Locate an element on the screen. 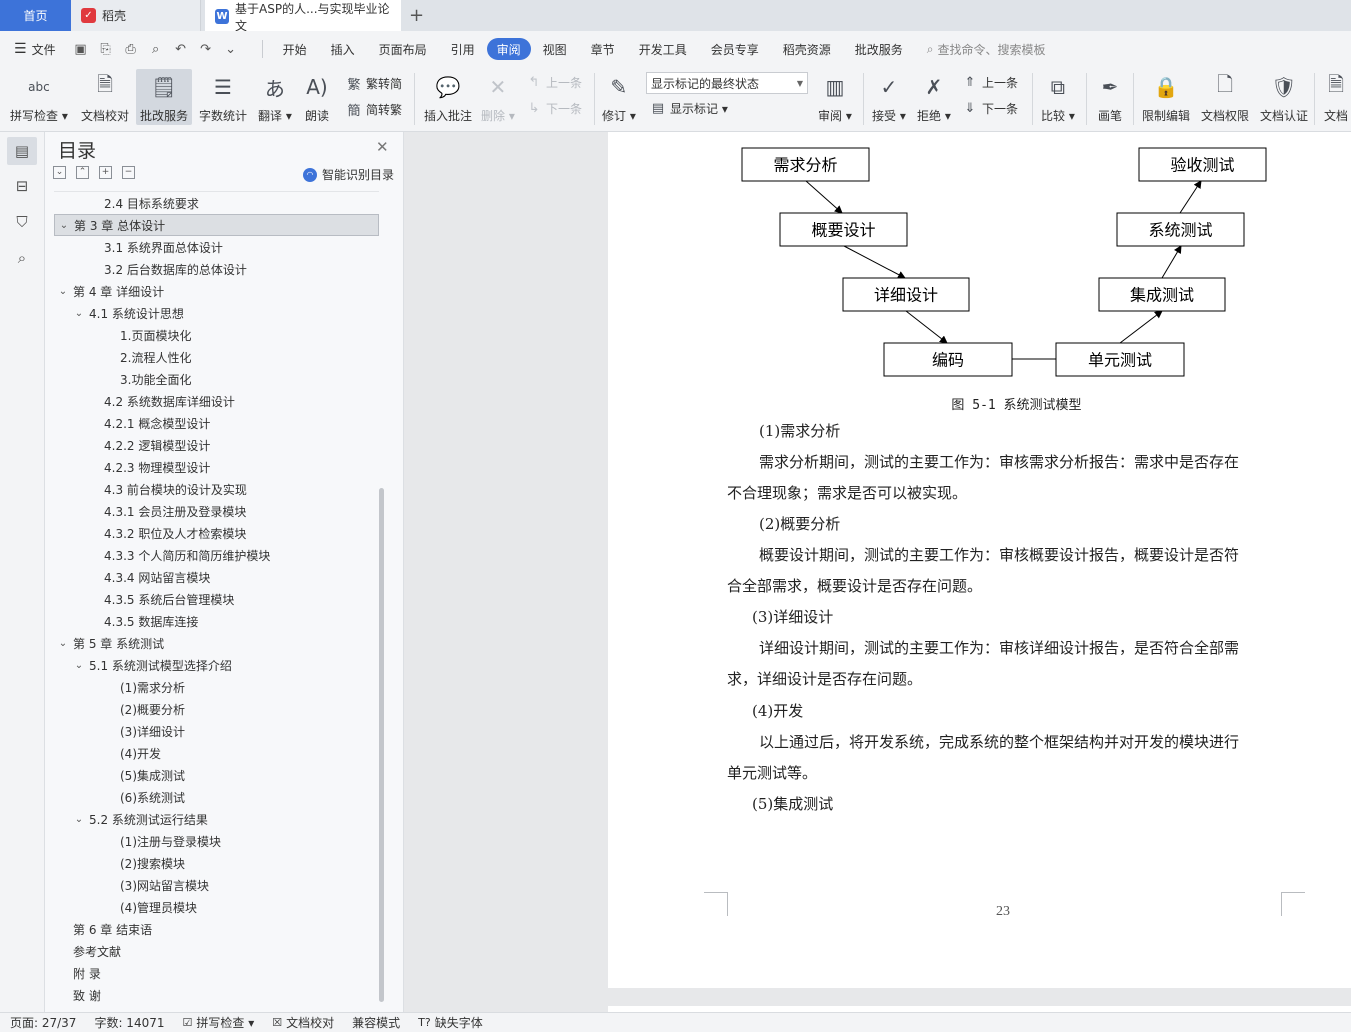 The height and width of the screenshot is (1032, 1351). toc-item: 4.2.1 概念模型设计 is located at coordinates (216, 423).